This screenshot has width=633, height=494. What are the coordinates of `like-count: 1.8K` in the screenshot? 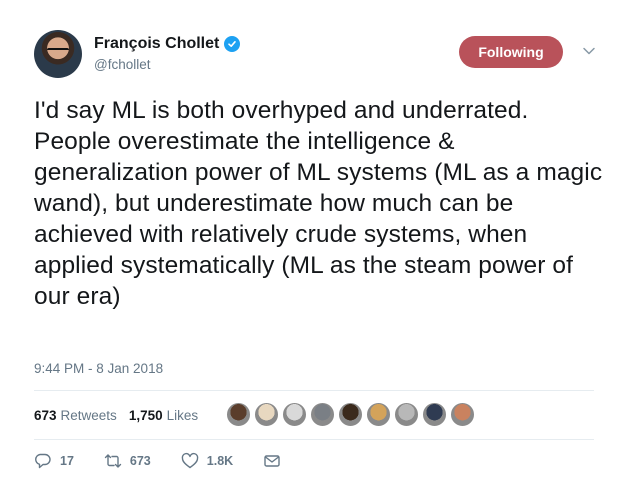 It's located at (220, 461).